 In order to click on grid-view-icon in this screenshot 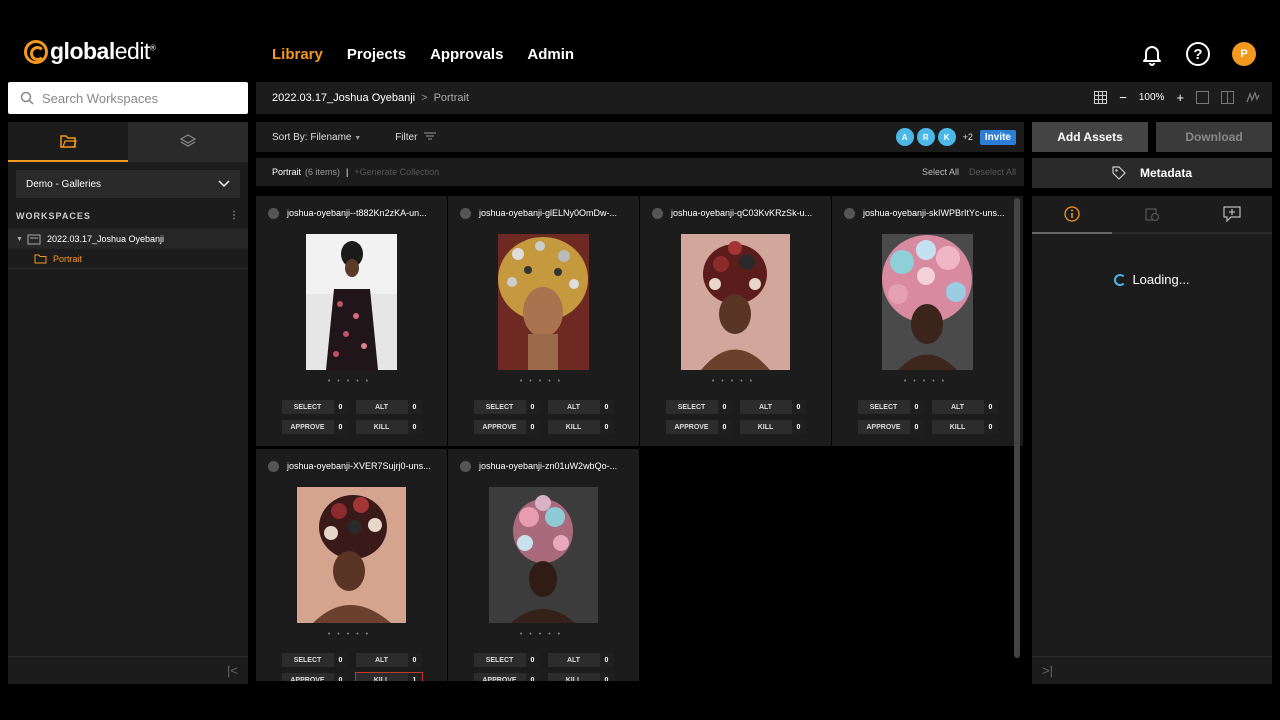, I will do `click(1101, 97)`.